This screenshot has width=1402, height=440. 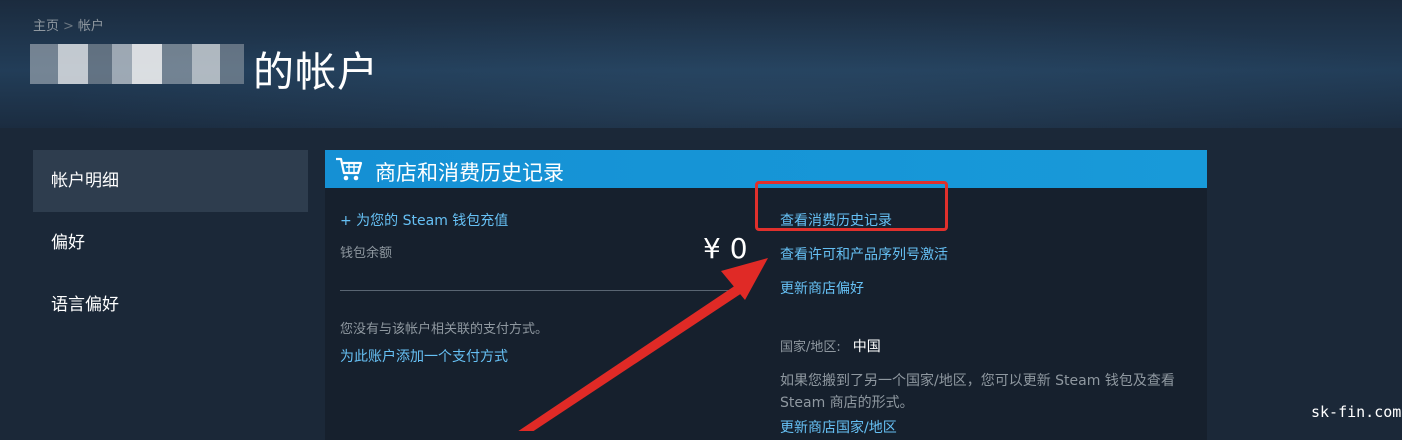 I want to click on cart-icon, so click(x=349, y=169).